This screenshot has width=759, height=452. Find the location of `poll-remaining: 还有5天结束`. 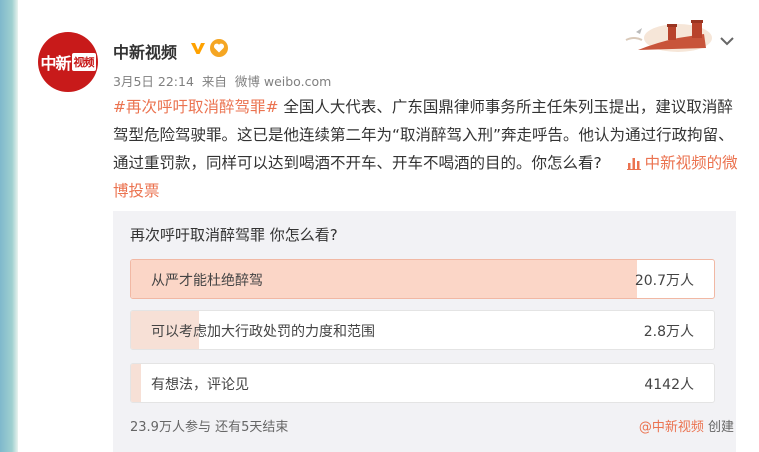

poll-remaining: 还有5天结束 is located at coordinates (252, 427).